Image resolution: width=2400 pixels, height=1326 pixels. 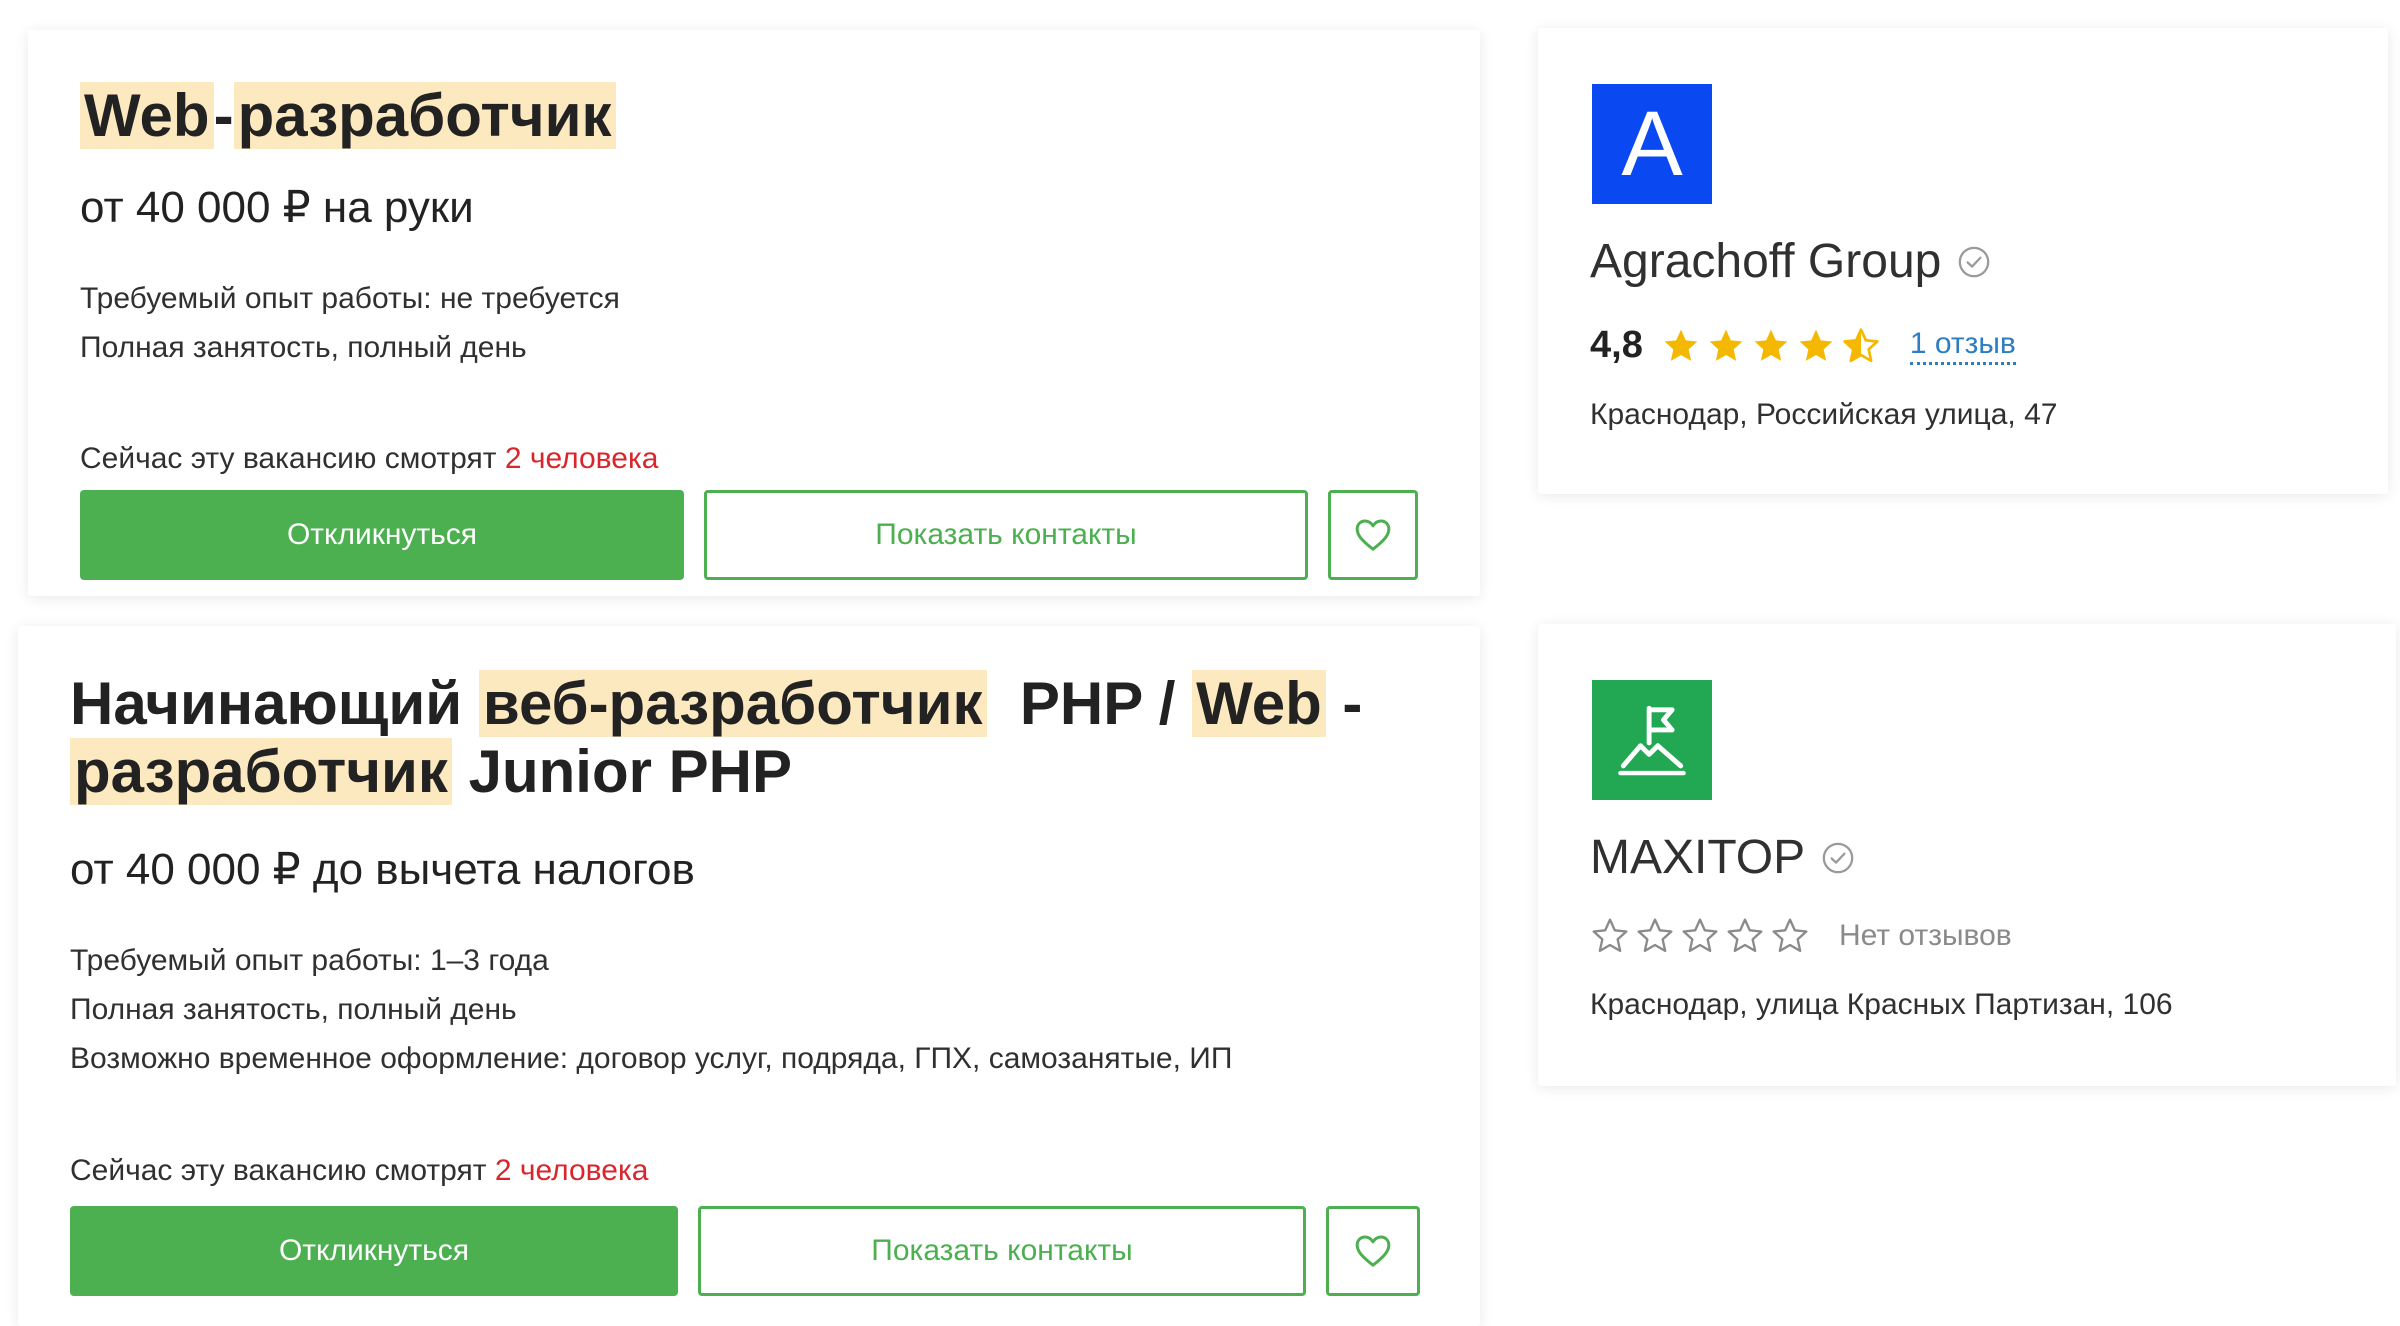 I want to click on company-name-text: Agrachoff Group, so click(x=1766, y=261).